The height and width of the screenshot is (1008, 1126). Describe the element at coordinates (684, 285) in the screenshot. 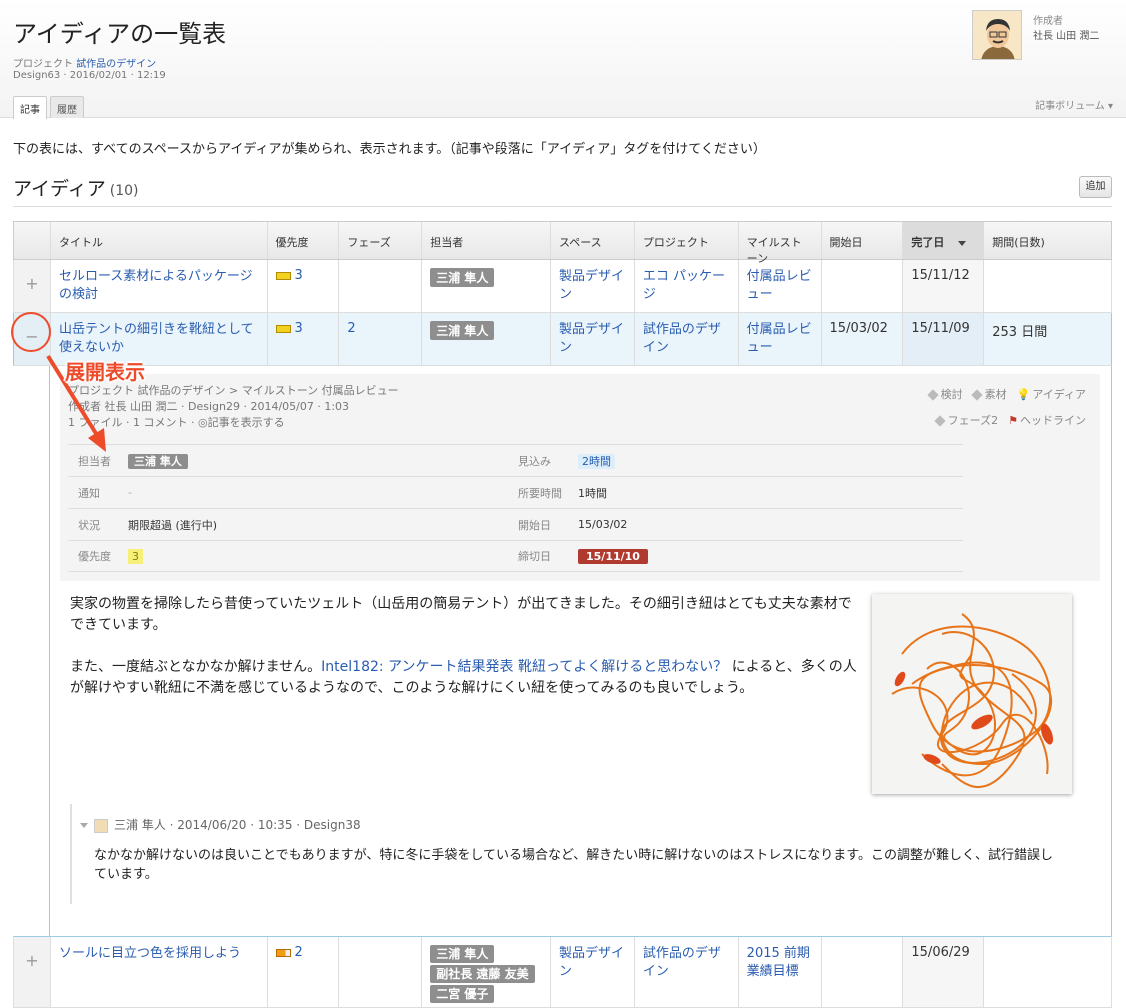

I see `project-link: エコ パッケージ` at that location.